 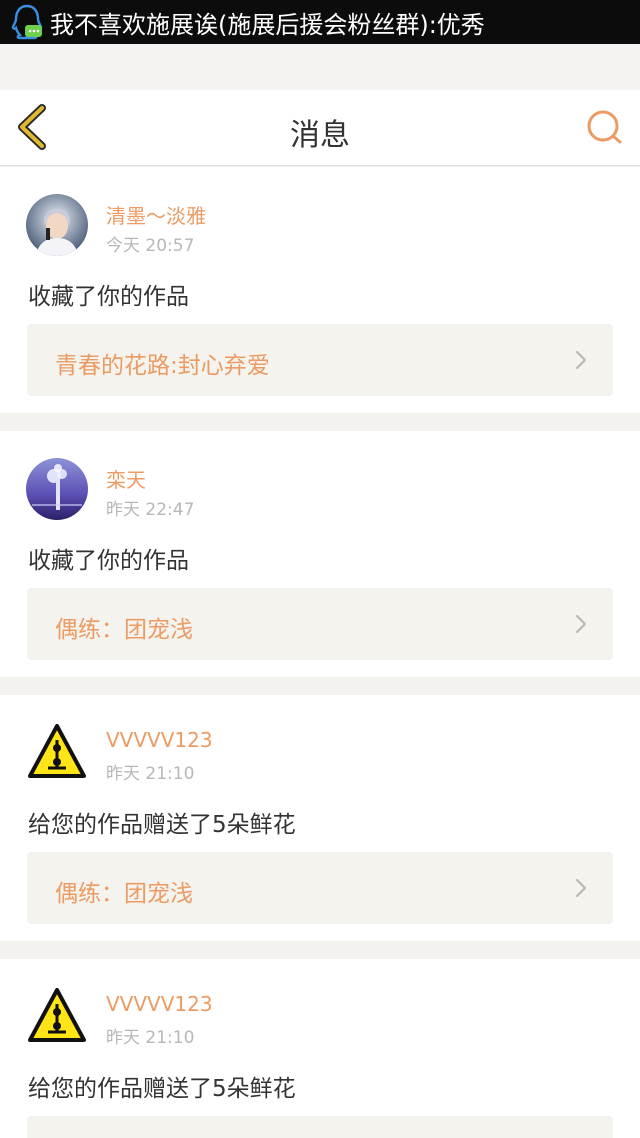 What do you see at coordinates (150, 246) in the screenshot?
I see `message-time: 今天 20:57` at bounding box center [150, 246].